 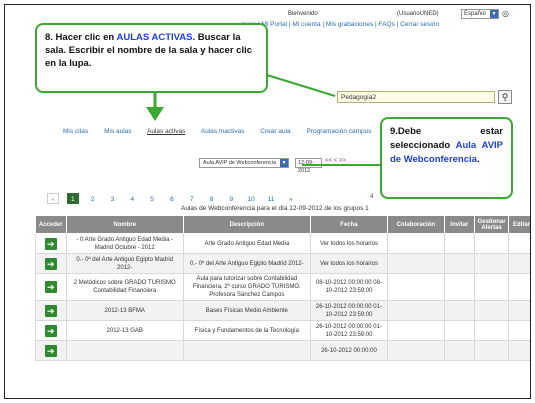 I want to click on aula-type-select: Aula AVIP de Webconferencia ▼, so click(x=244, y=163).